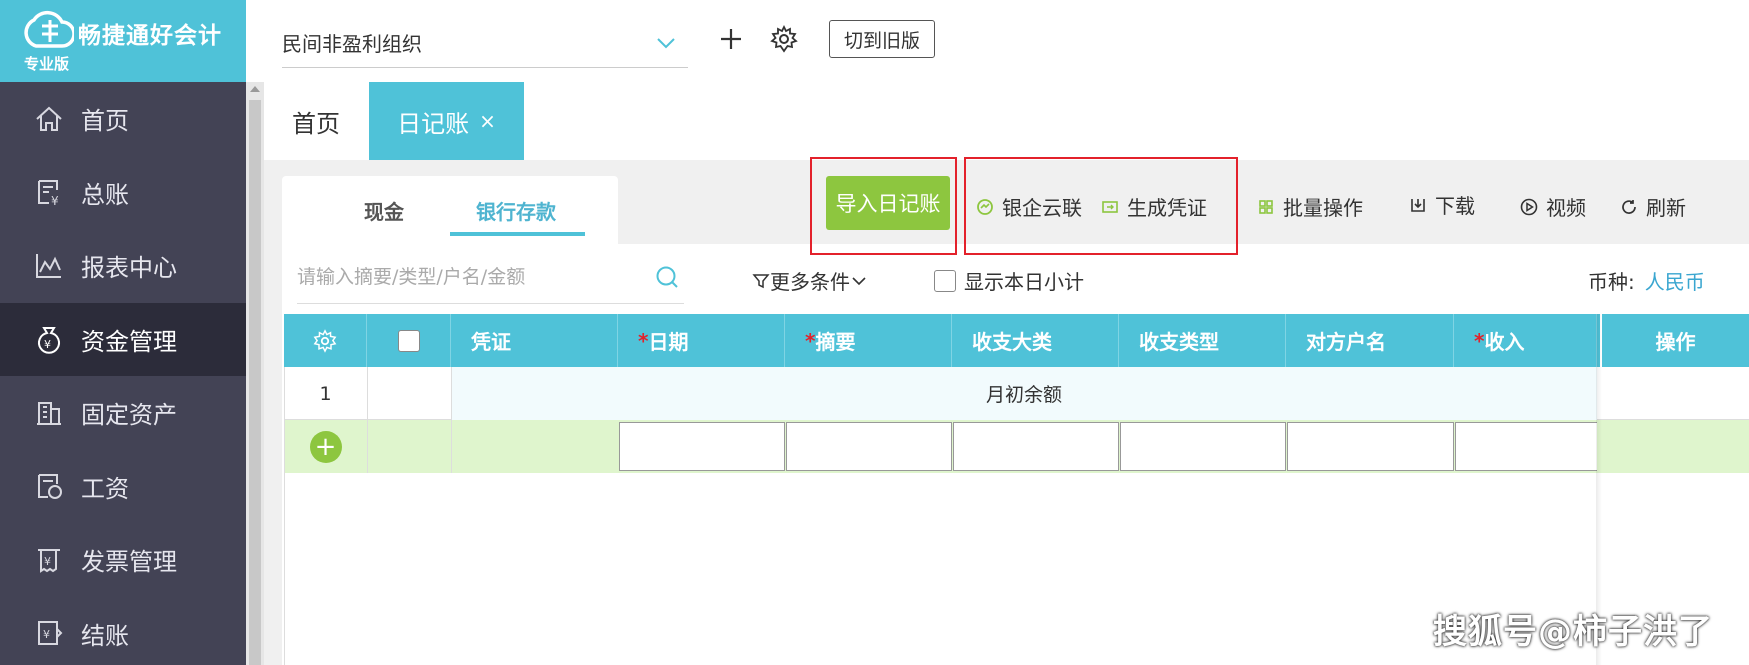  Describe the element at coordinates (985, 206) in the screenshot. I see `bank-link-icon` at that location.